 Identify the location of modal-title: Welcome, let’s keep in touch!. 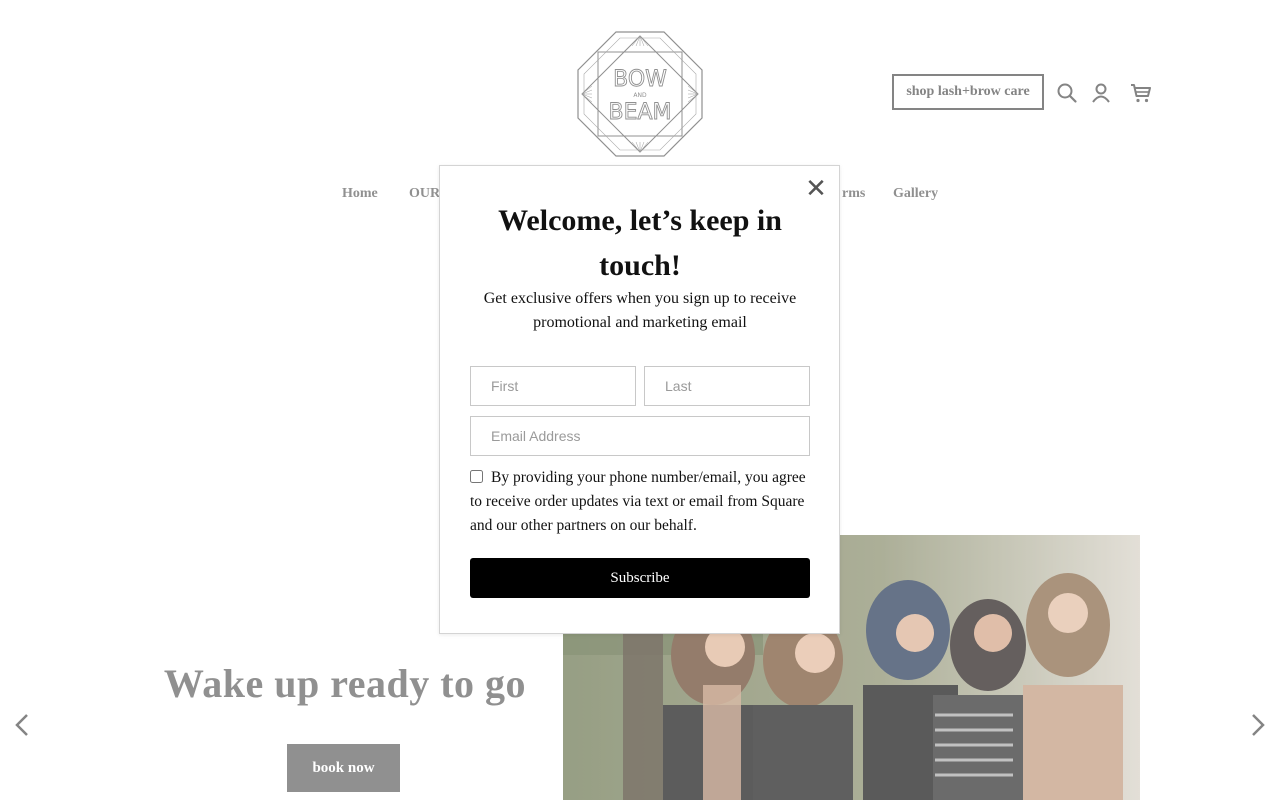
(640, 243).